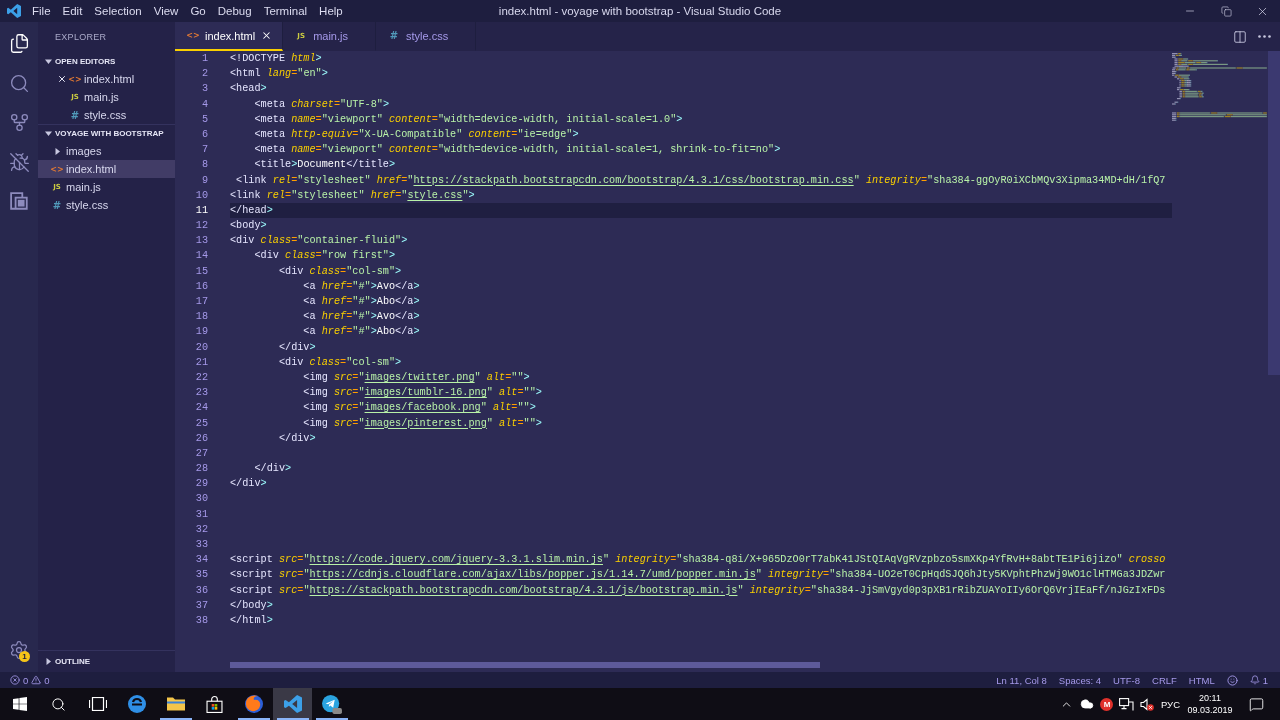 This screenshot has height=720, width=1280. I want to click on tree-entry: <> index.html, so click(106, 169).